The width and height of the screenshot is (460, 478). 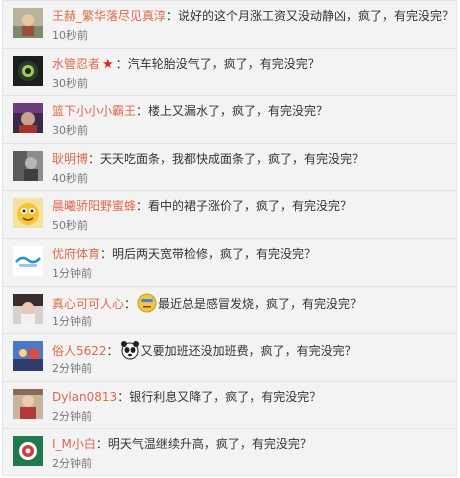 I want to click on user-name-link: Dylan0813, so click(x=84, y=397).